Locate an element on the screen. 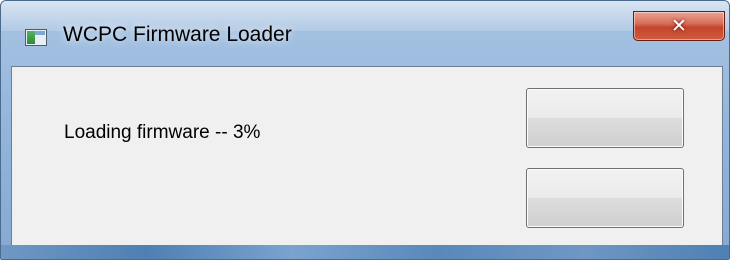 This screenshot has height=260, width=730. application-window-icon is located at coordinates (36, 37).